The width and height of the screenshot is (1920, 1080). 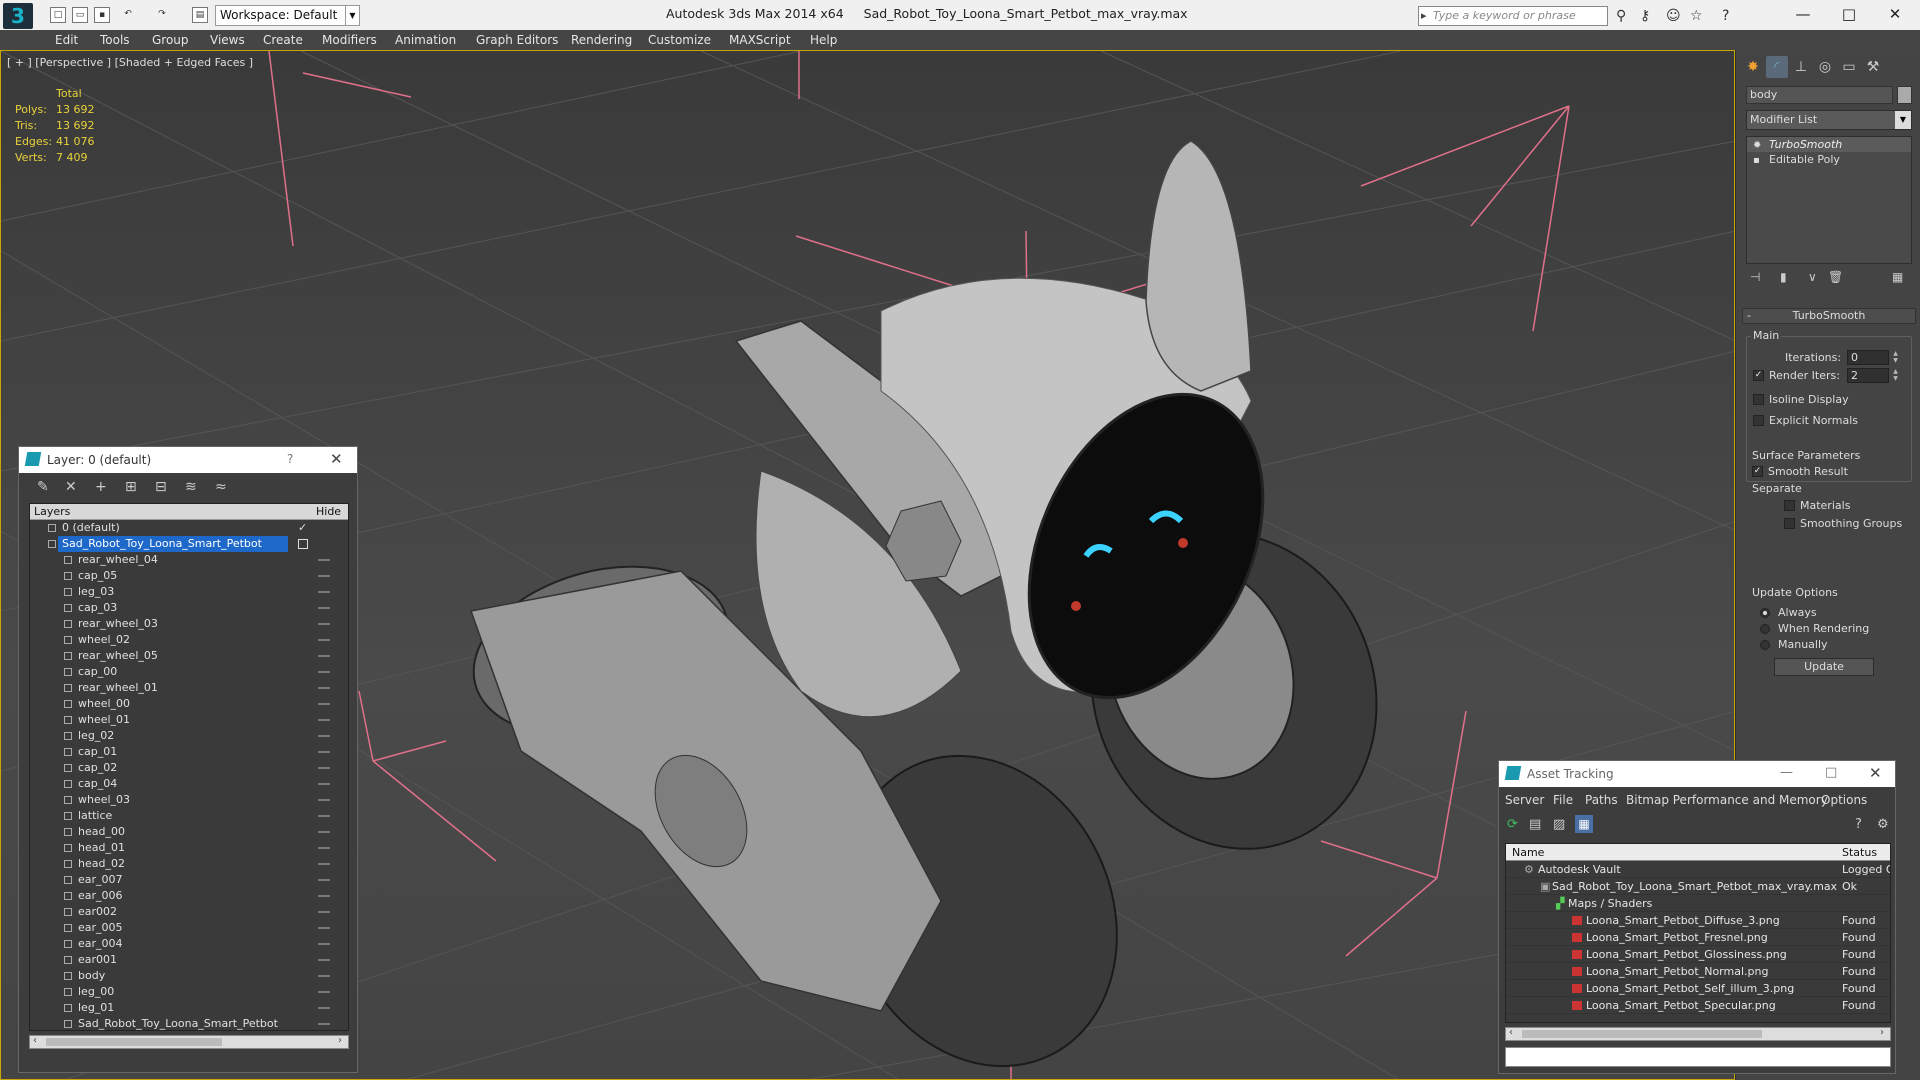 What do you see at coordinates (189, 960) in the screenshot?
I see `object-row: ear001` at bounding box center [189, 960].